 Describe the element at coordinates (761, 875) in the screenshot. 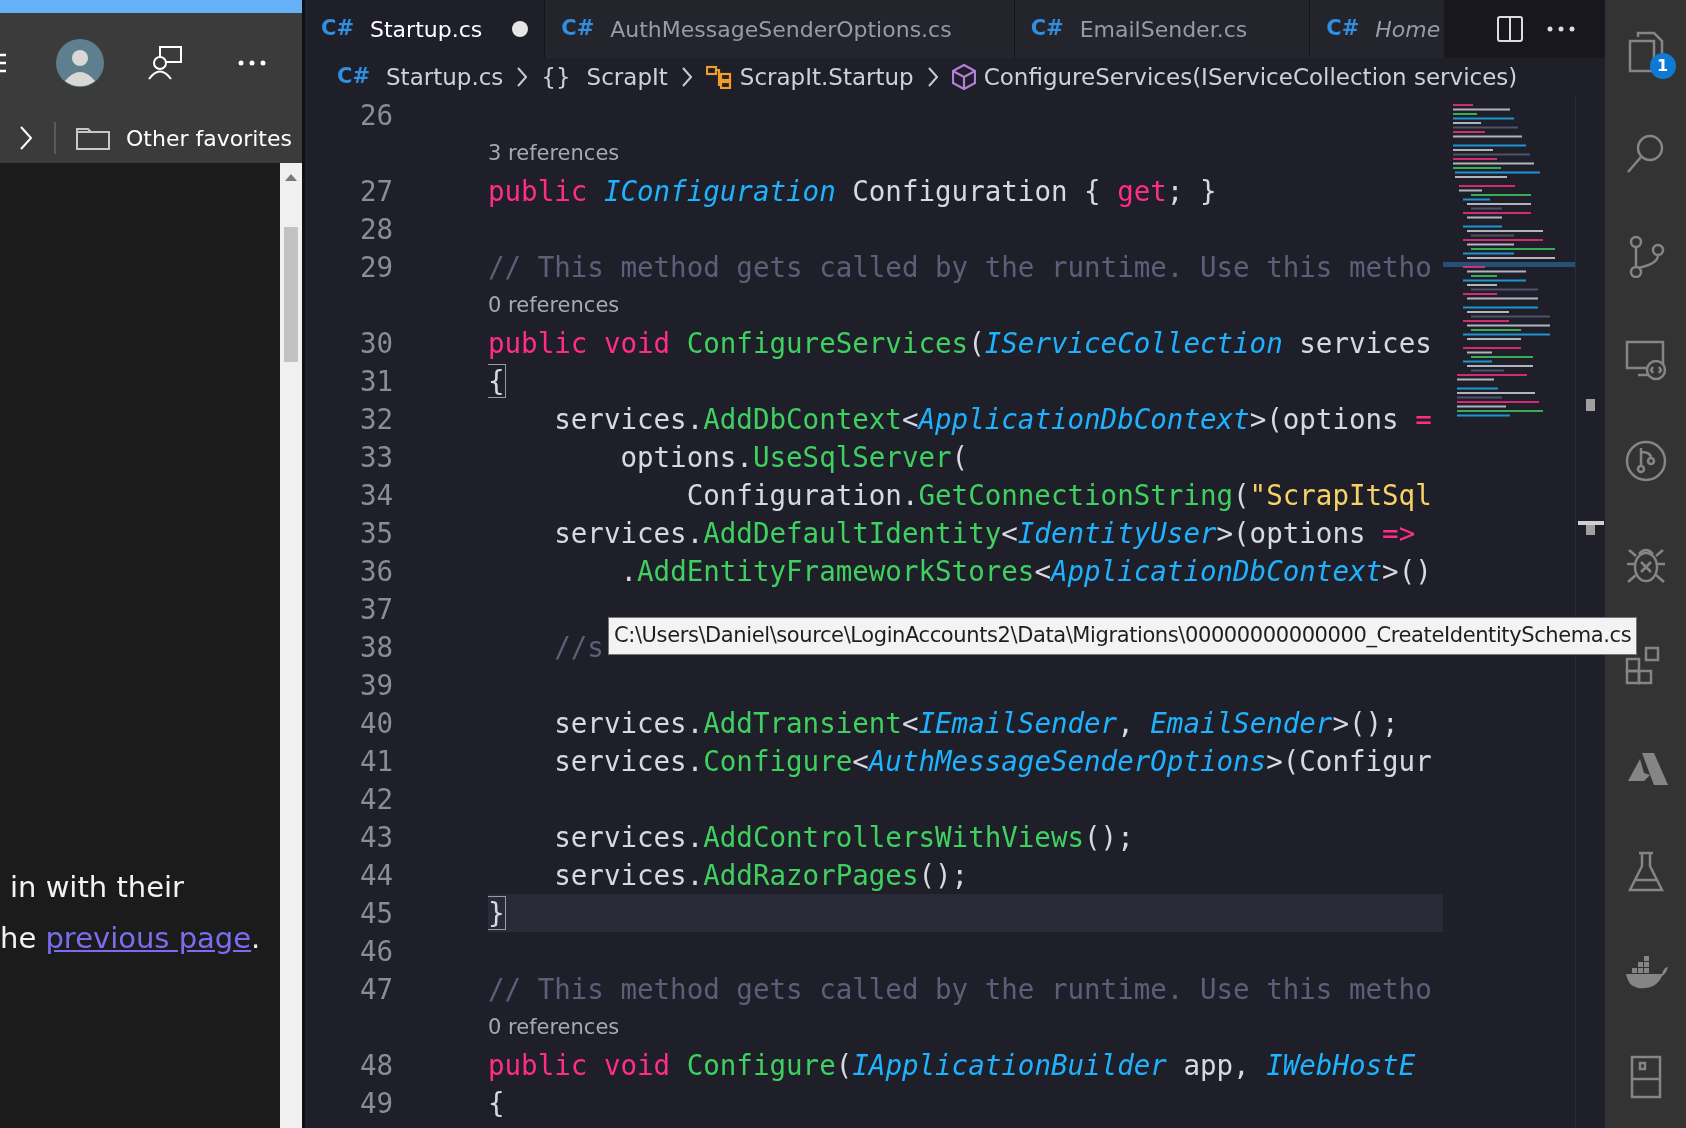

I see `code-line: services.AddRazorPages();` at that location.